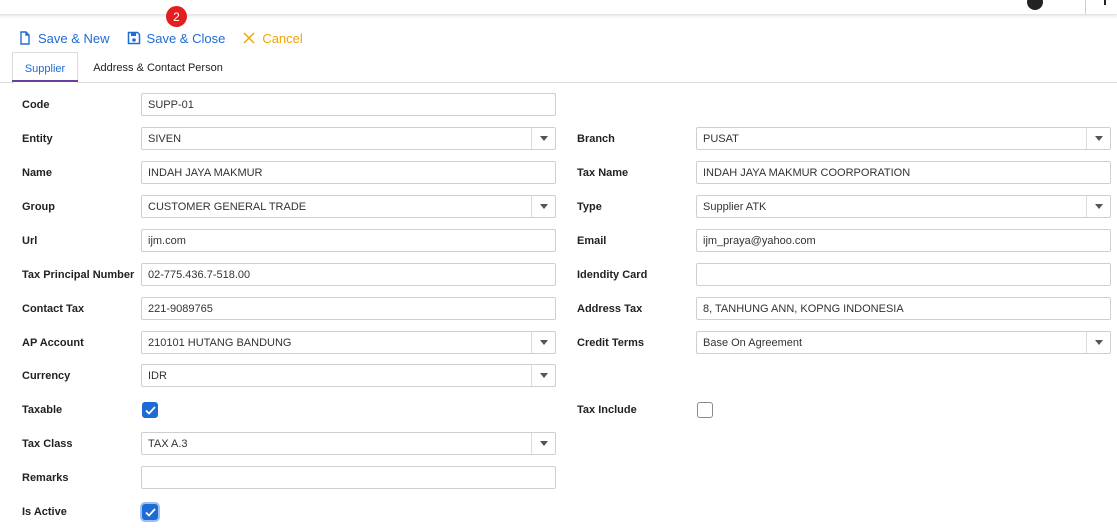 The image size is (1117, 528). What do you see at coordinates (603, 172) in the screenshot?
I see `tax-name-label: Tax Name` at bounding box center [603, 172].